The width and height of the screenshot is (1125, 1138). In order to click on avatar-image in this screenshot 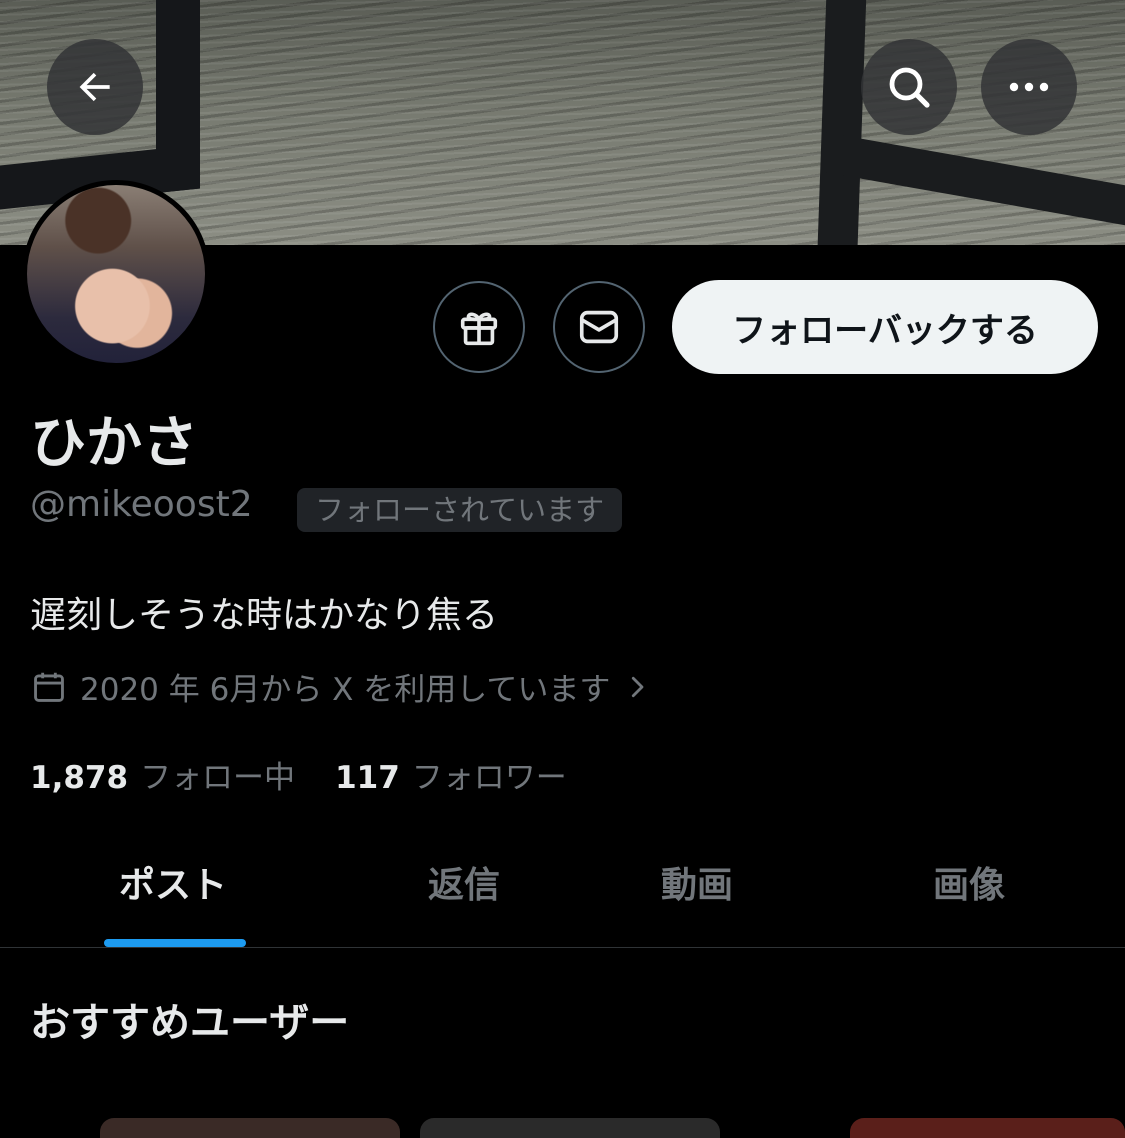, I will do `click(116, 274)`.